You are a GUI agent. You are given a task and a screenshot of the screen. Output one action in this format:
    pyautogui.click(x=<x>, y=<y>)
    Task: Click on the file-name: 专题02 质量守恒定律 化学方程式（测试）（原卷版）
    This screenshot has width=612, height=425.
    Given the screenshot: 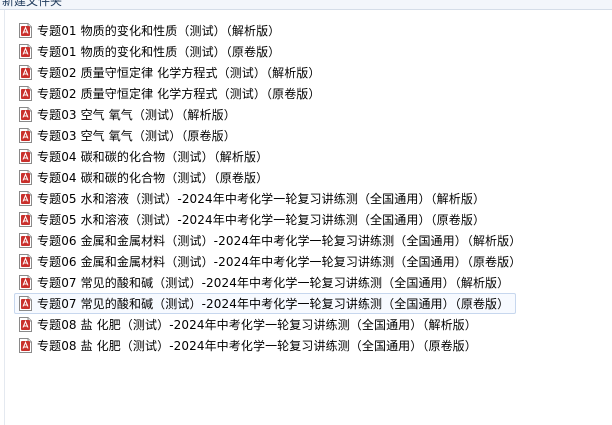 What is the action you would take?
    pyautogui.click(x=179, y=93)
    